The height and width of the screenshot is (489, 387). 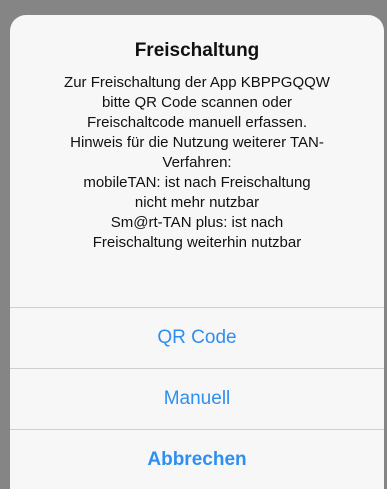 I want to click on alert-message-line: Hinweis für die Nutzung weiterer TAN-, so click(x=197, y=142).